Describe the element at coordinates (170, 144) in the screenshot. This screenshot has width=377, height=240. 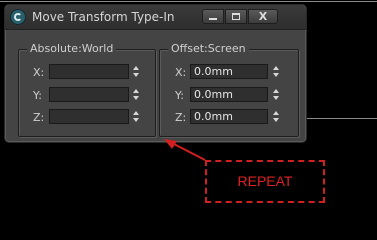
I see `arrow-head` at that location.